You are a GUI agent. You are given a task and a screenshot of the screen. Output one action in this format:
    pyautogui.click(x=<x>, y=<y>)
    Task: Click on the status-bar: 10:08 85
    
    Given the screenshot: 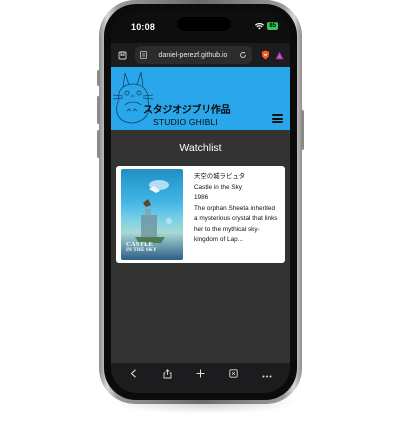 What is the action you would take?
    pyautogui.click(x=200, y=27)
    